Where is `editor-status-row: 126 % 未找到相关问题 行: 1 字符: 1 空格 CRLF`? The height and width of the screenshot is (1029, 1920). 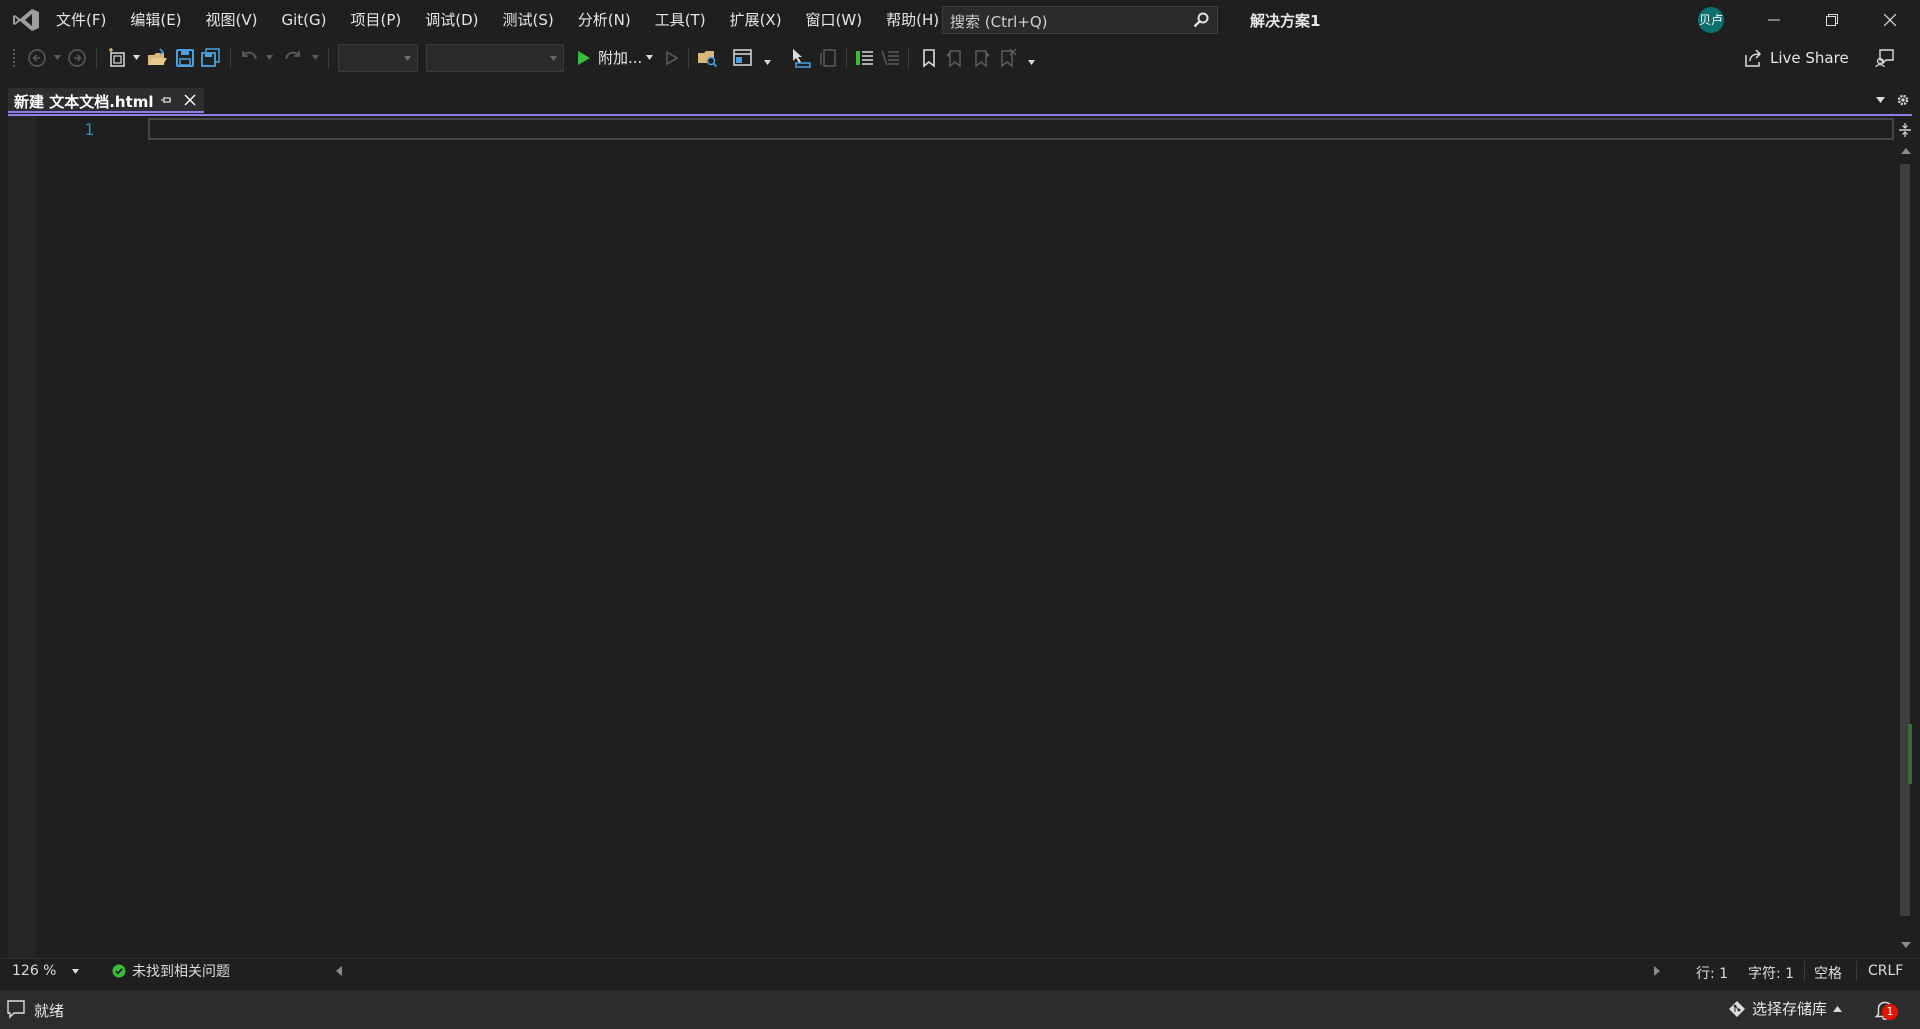
editor-status-row: 126 % 未找到相关问题 行: 1 字符: 1 空格 CRLF is located at coordinates (960, 971).